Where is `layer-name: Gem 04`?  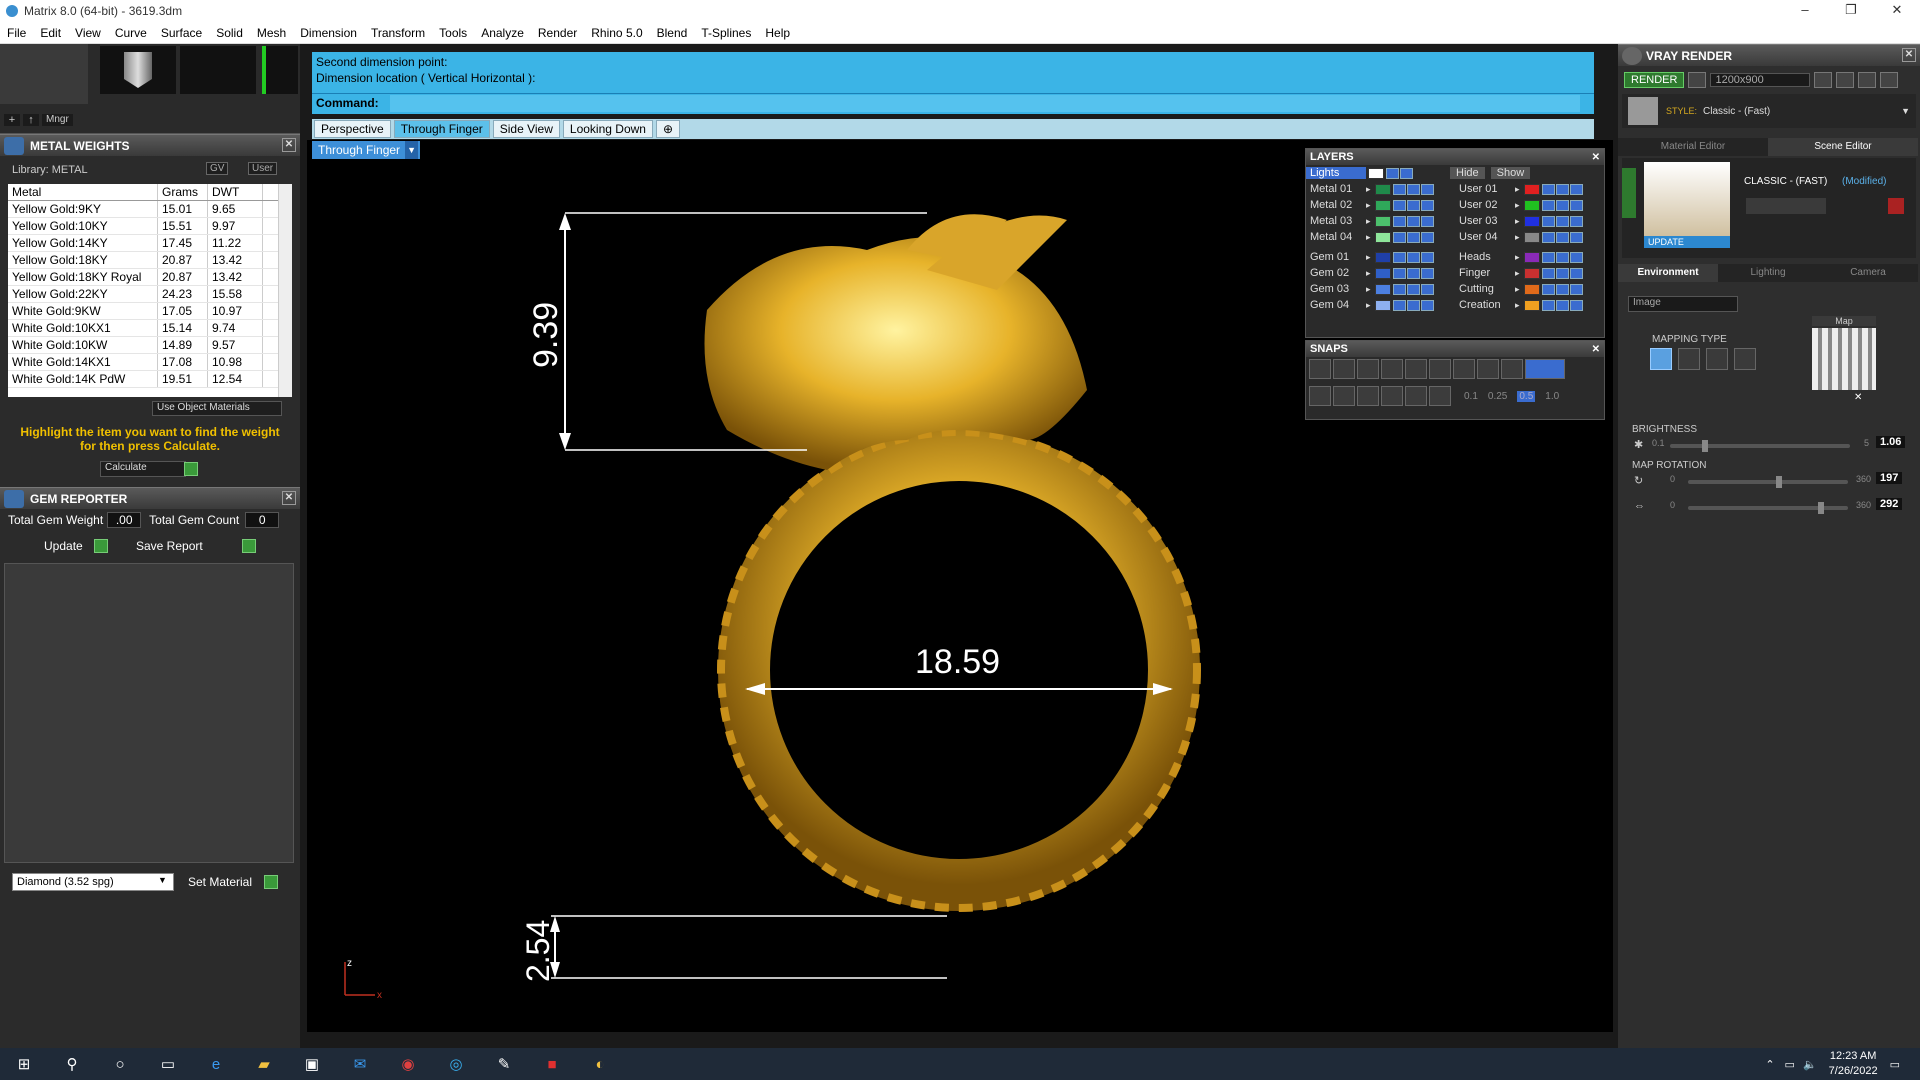 layer-name: Gem 04 is located at coordinates (1336, 305).